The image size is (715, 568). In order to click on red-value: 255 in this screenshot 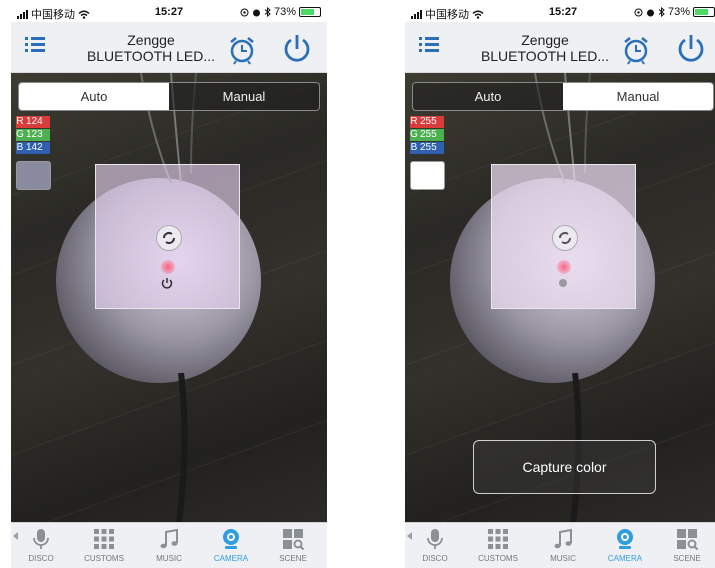, I will do `click(431, 122)`.